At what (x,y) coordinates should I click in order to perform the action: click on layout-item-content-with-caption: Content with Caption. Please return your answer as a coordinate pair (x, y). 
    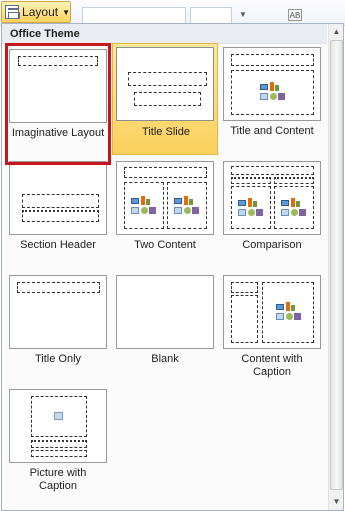
    Looking at the image, I should click on (272, 331).